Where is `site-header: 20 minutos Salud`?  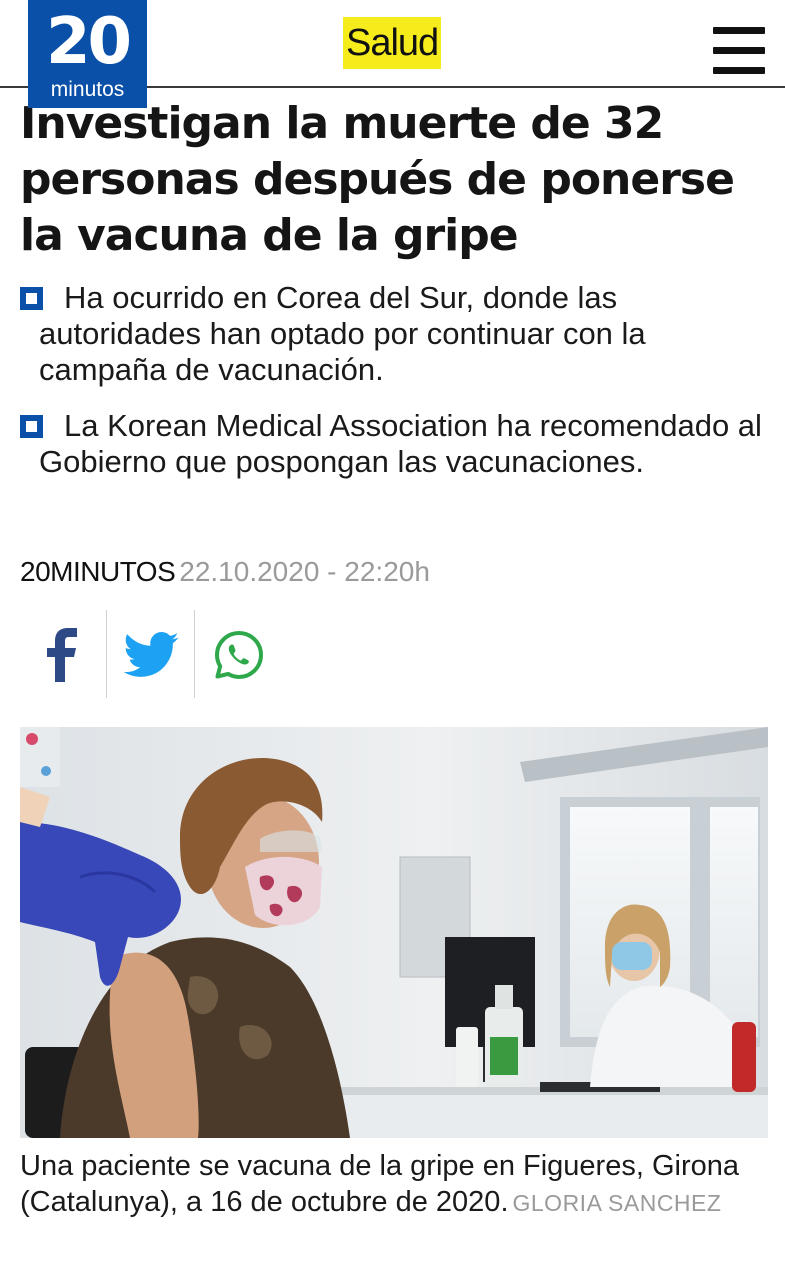 site-header: 20 minutos Salud is located at coordinates (392, 54).